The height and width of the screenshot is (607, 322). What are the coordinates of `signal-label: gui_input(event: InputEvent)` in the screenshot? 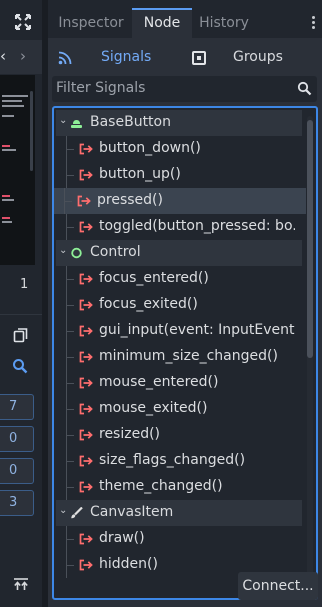 It's located at (197, 330).